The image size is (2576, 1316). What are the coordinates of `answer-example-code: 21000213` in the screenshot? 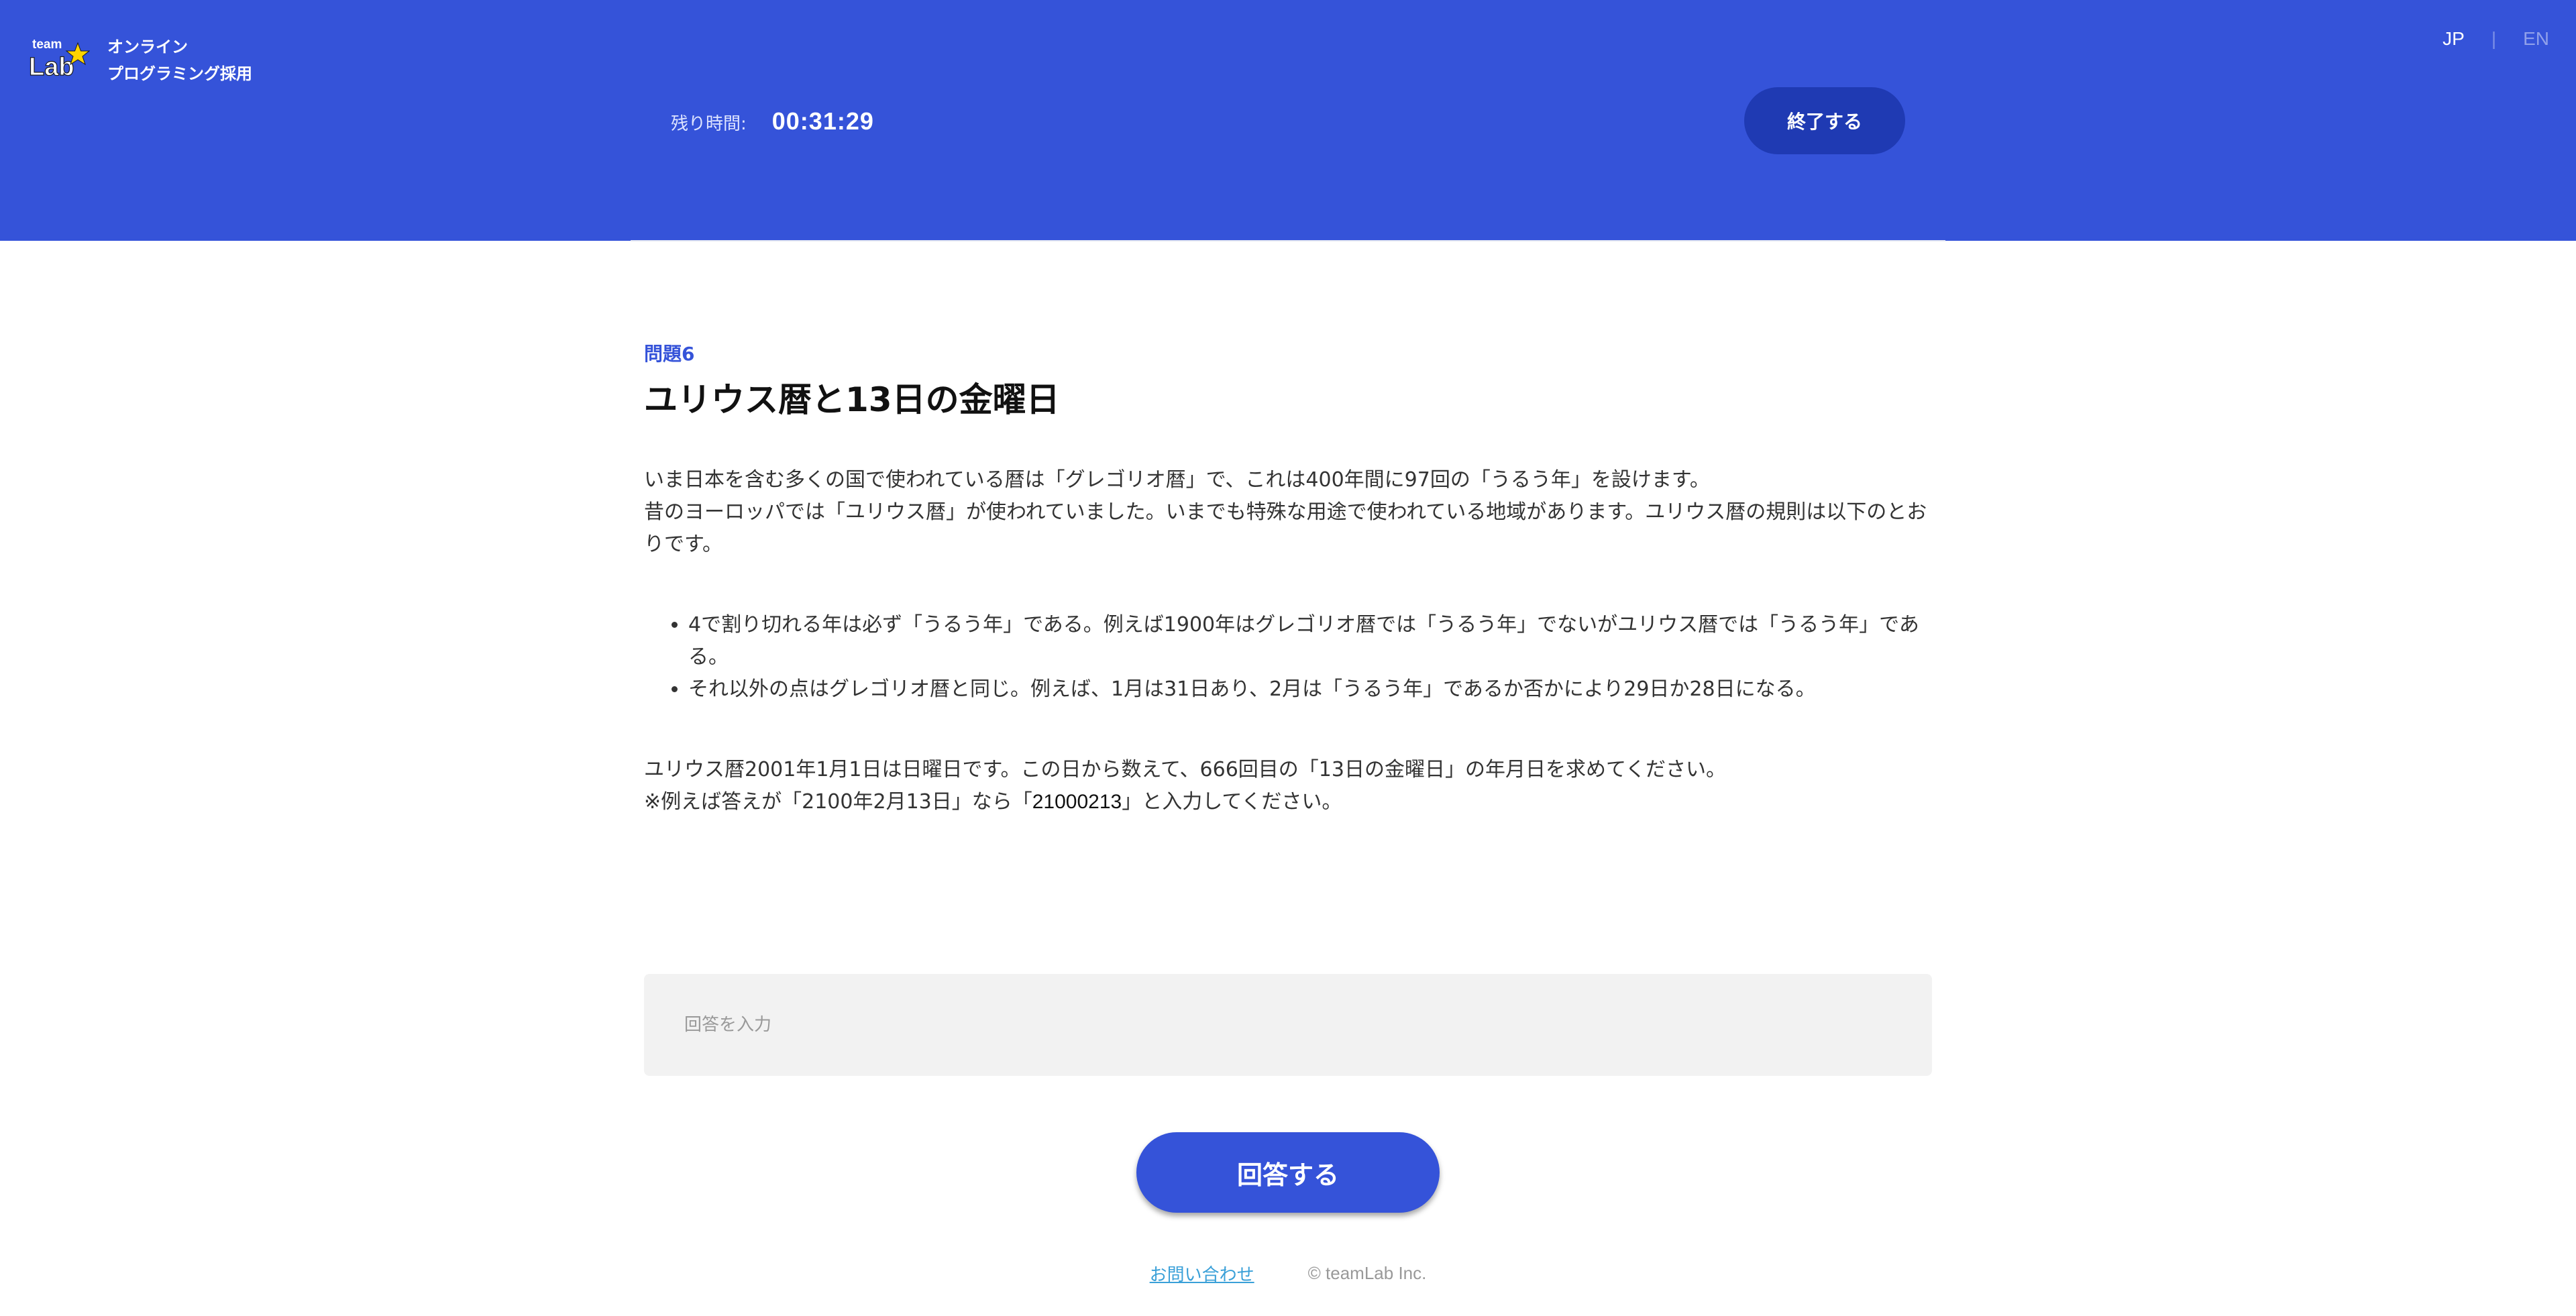 It's located at (1077, 802).